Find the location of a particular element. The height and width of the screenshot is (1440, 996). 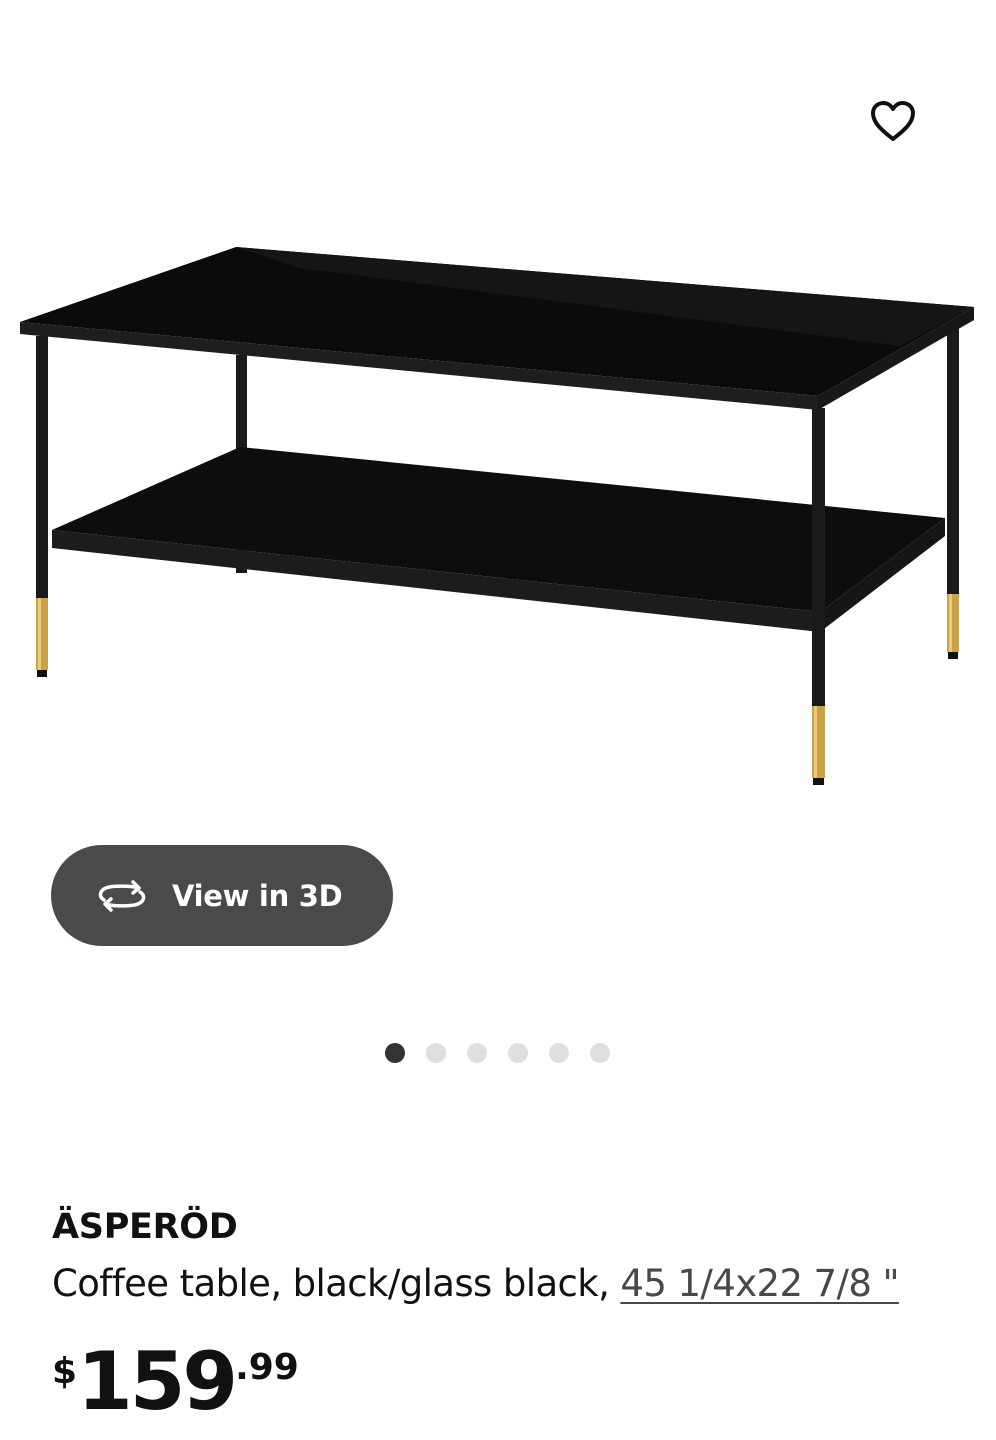

product-price: $ 159 .99 is located at coordinates (175, 1381).